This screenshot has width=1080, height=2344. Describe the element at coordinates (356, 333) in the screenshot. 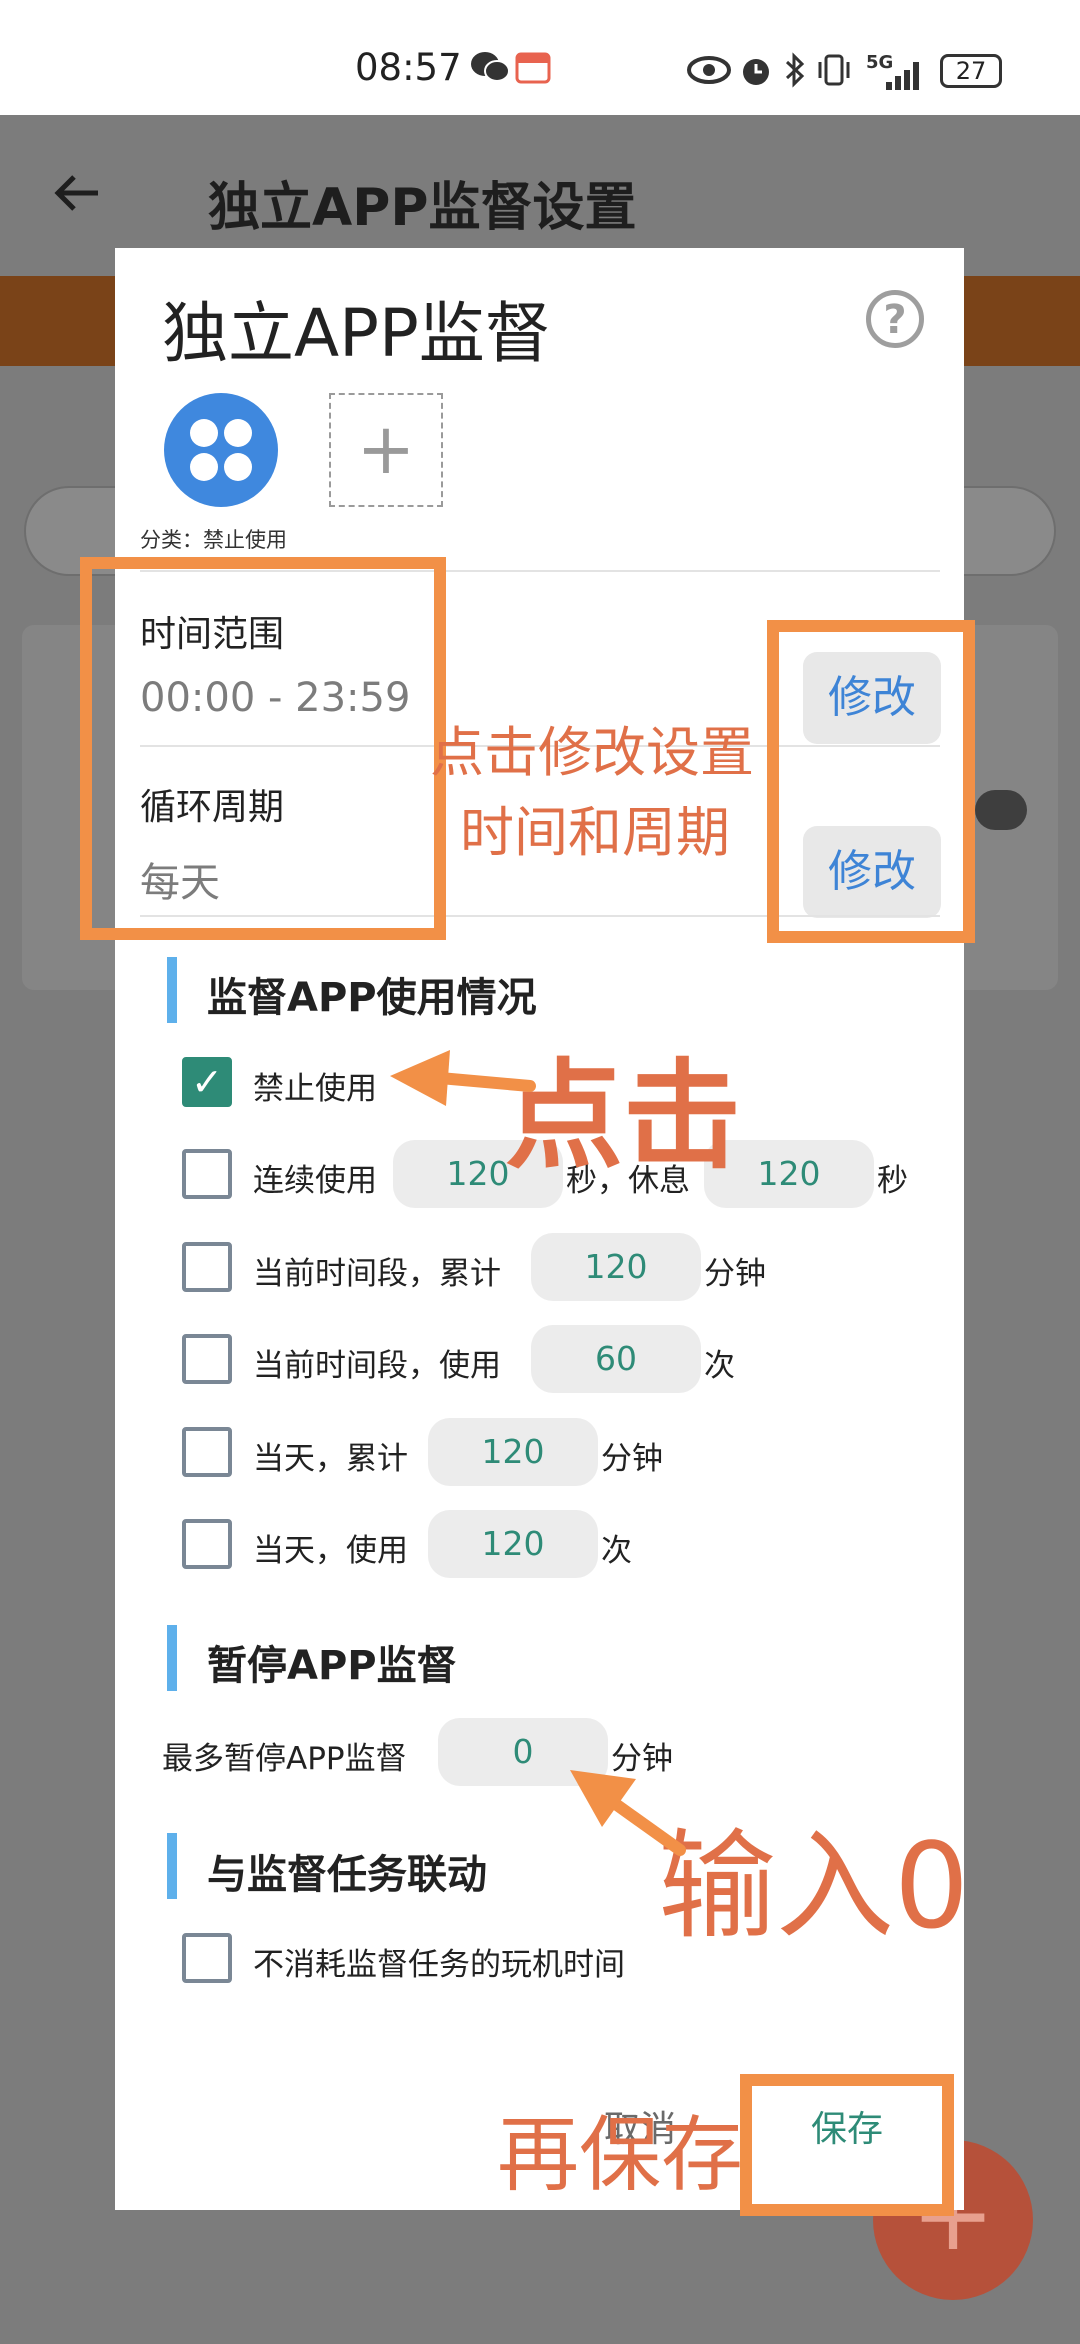

I see `dialog-title: 独立APP监督` at that location.